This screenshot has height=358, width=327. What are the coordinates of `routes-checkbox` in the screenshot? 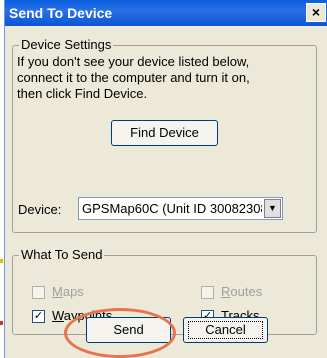 It's located at (207, 292).